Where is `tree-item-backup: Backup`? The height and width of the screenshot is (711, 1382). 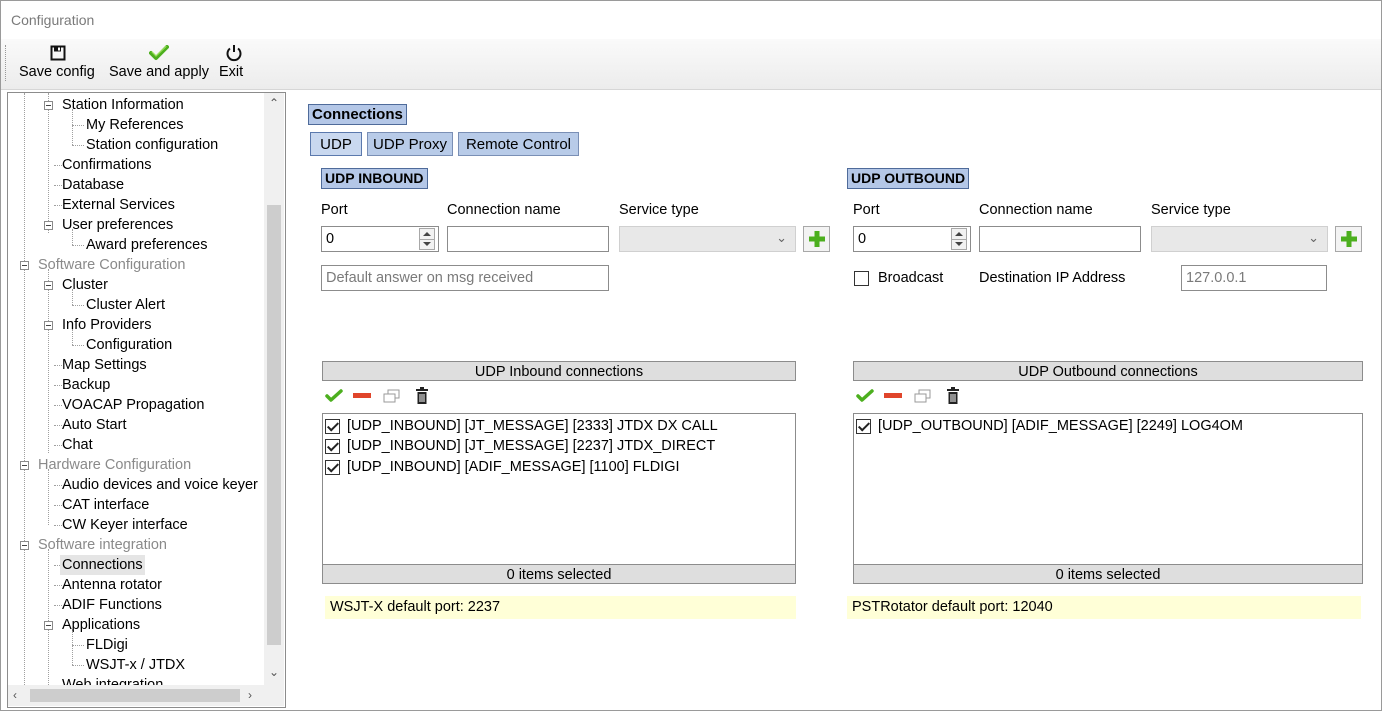
tree-item-backup: Backup is located at coordinates (86, 385).